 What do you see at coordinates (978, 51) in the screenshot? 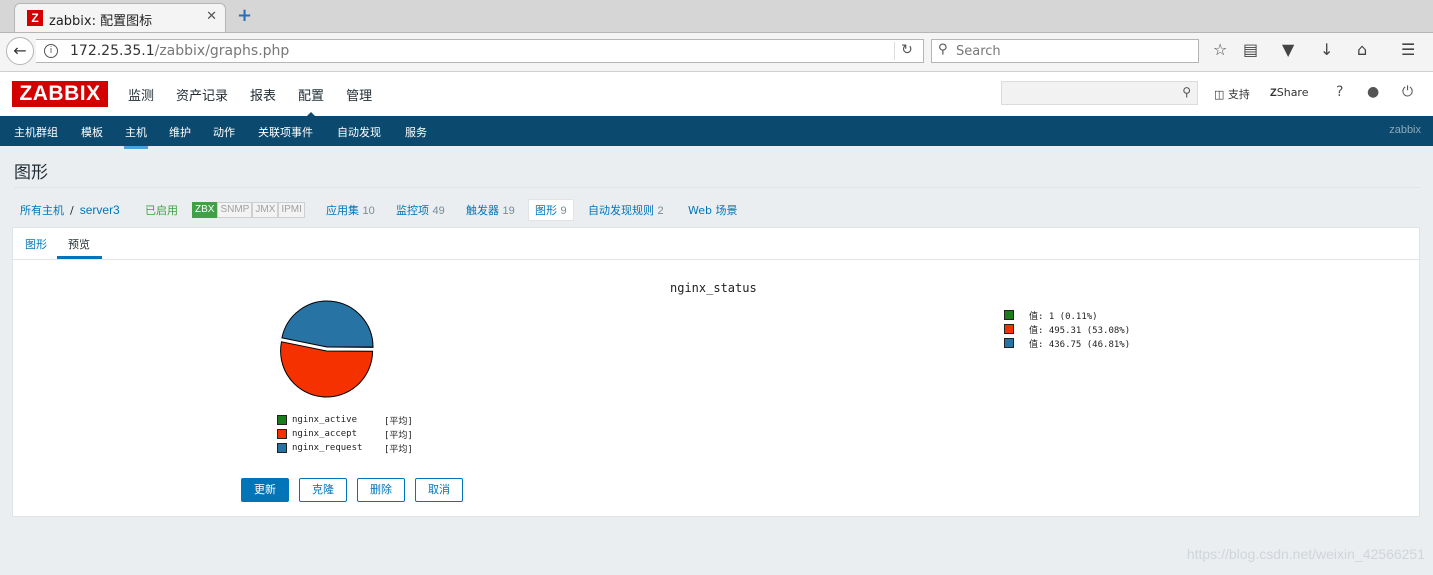
I see `search-placeholder: Search` at bounding box center [978, 51].